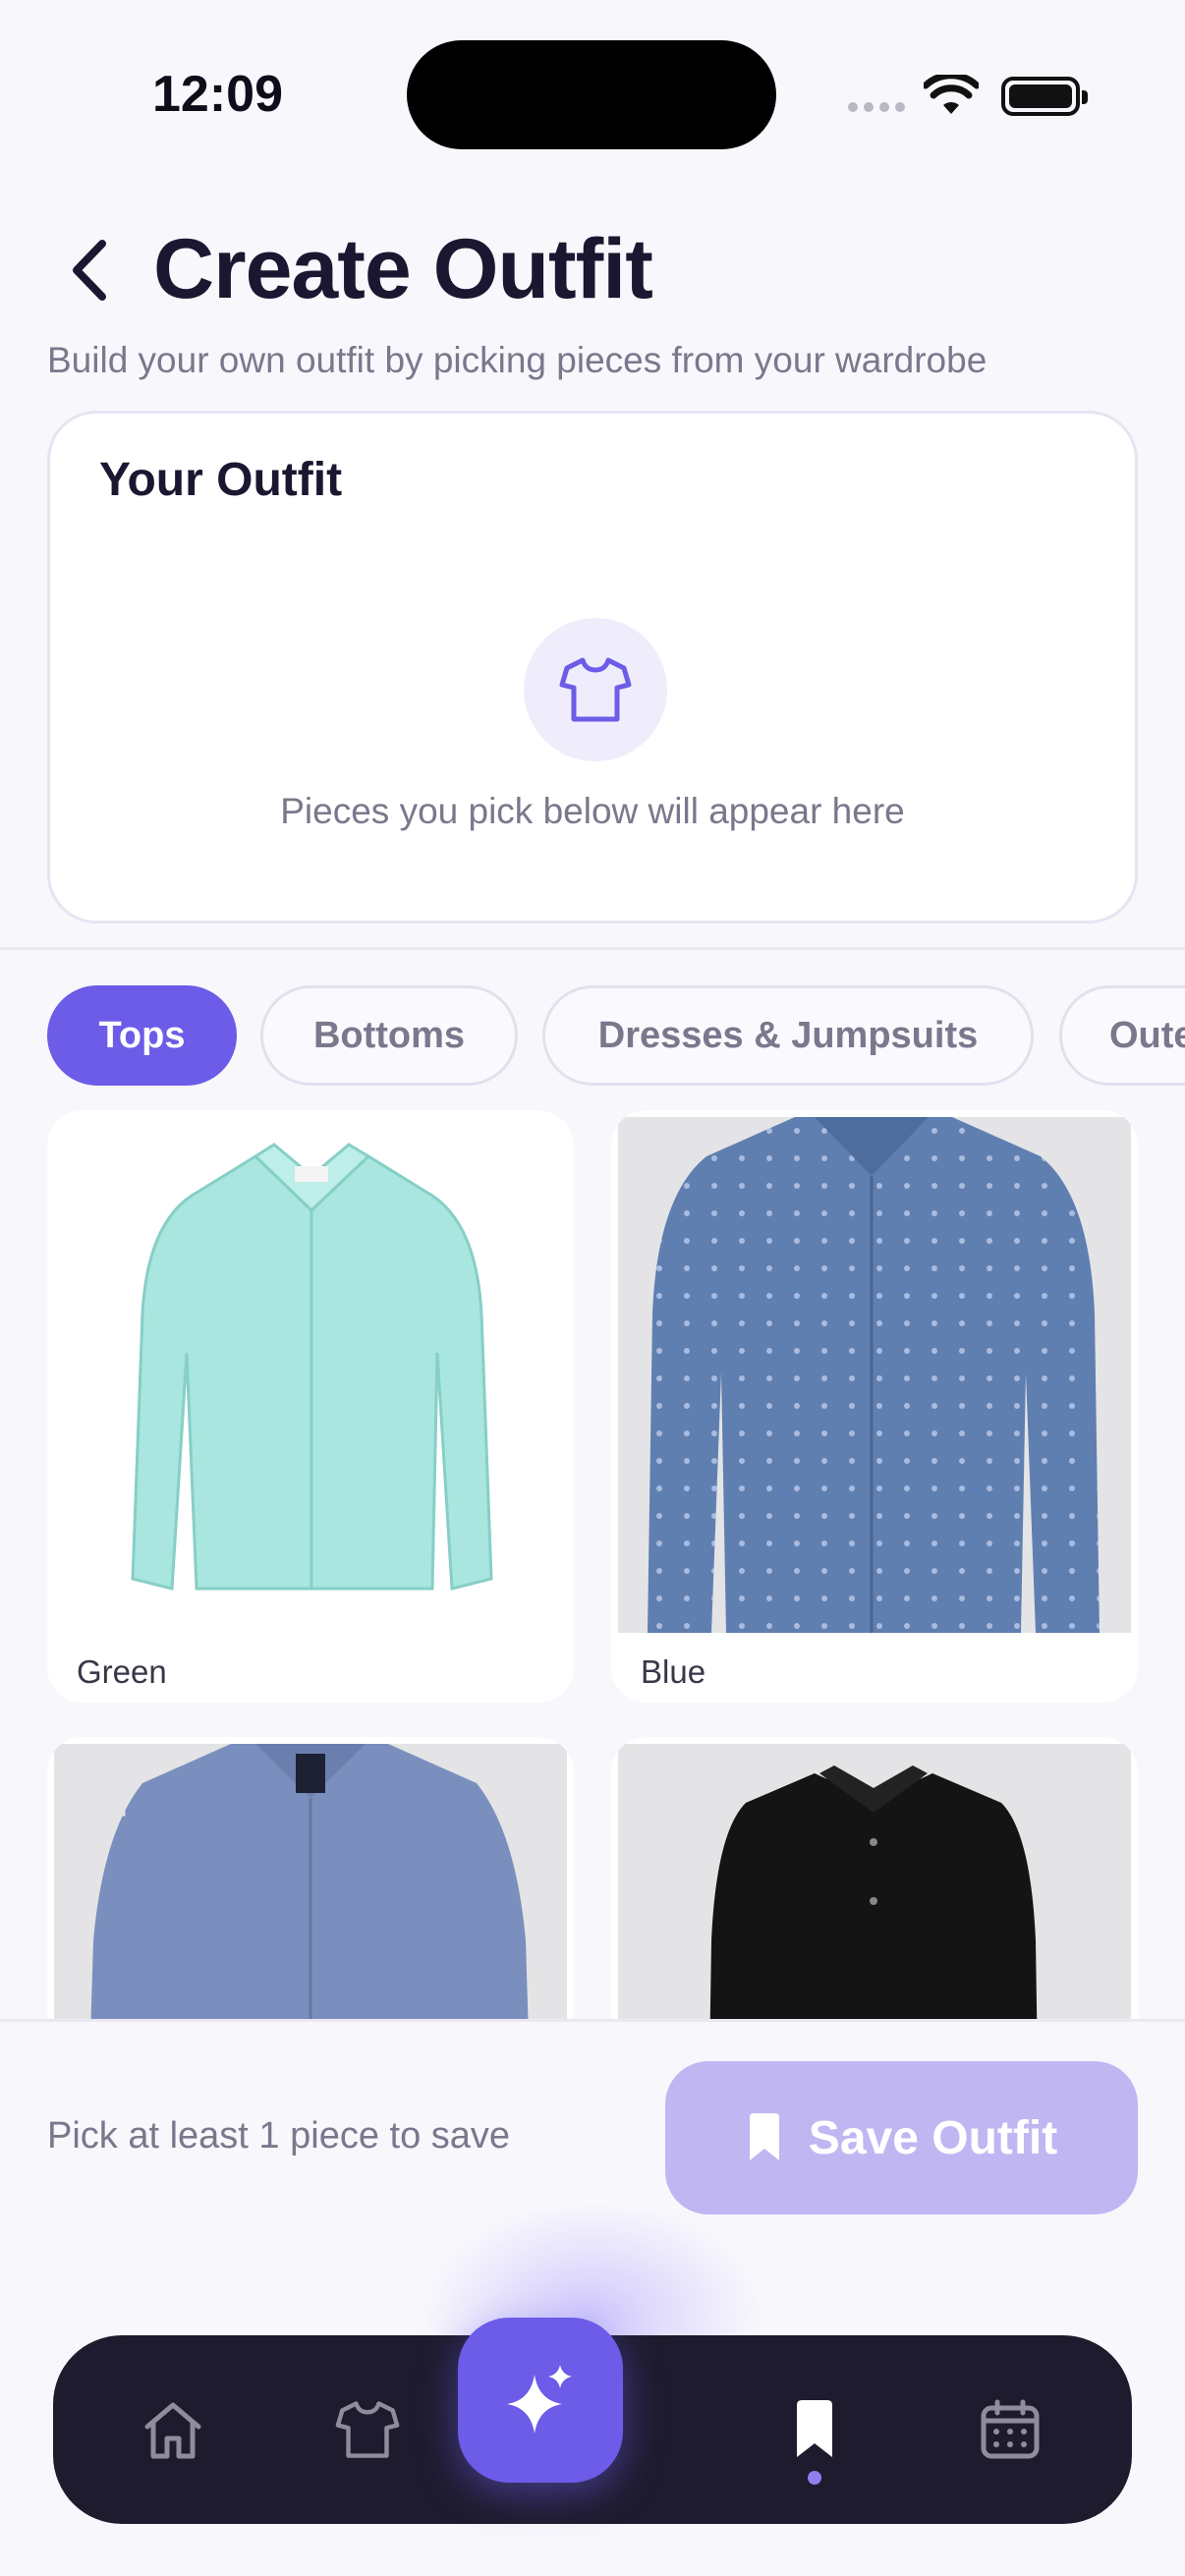  I want to click on outfit-card-title: Your Outfit, so click(221, 480).